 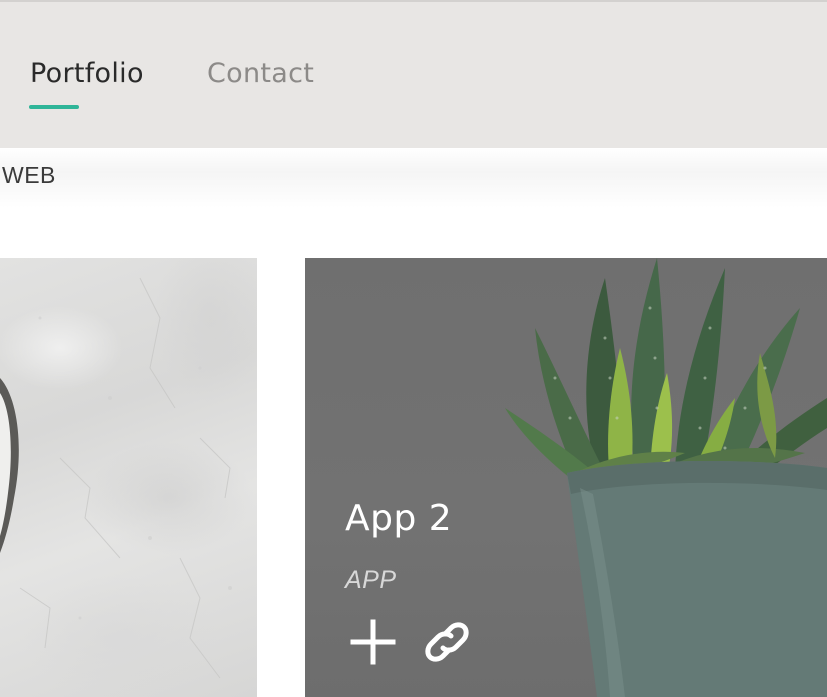 What do you see at coordinates (371, 580) in the screenshot?
I see `card-category: APP` at bounding box center [371, 580].